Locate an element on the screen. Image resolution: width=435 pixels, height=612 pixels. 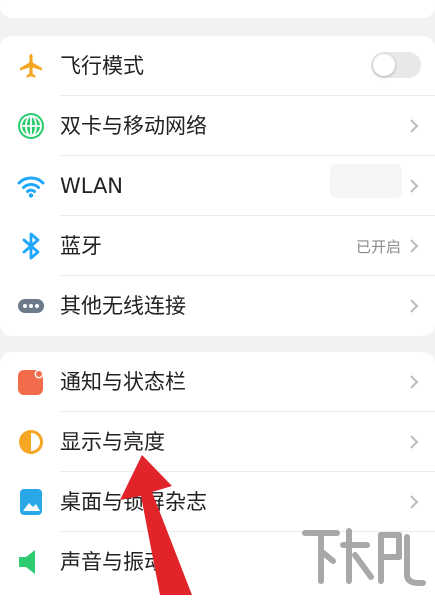
toggle-knob is located at coordinates (384, 65).